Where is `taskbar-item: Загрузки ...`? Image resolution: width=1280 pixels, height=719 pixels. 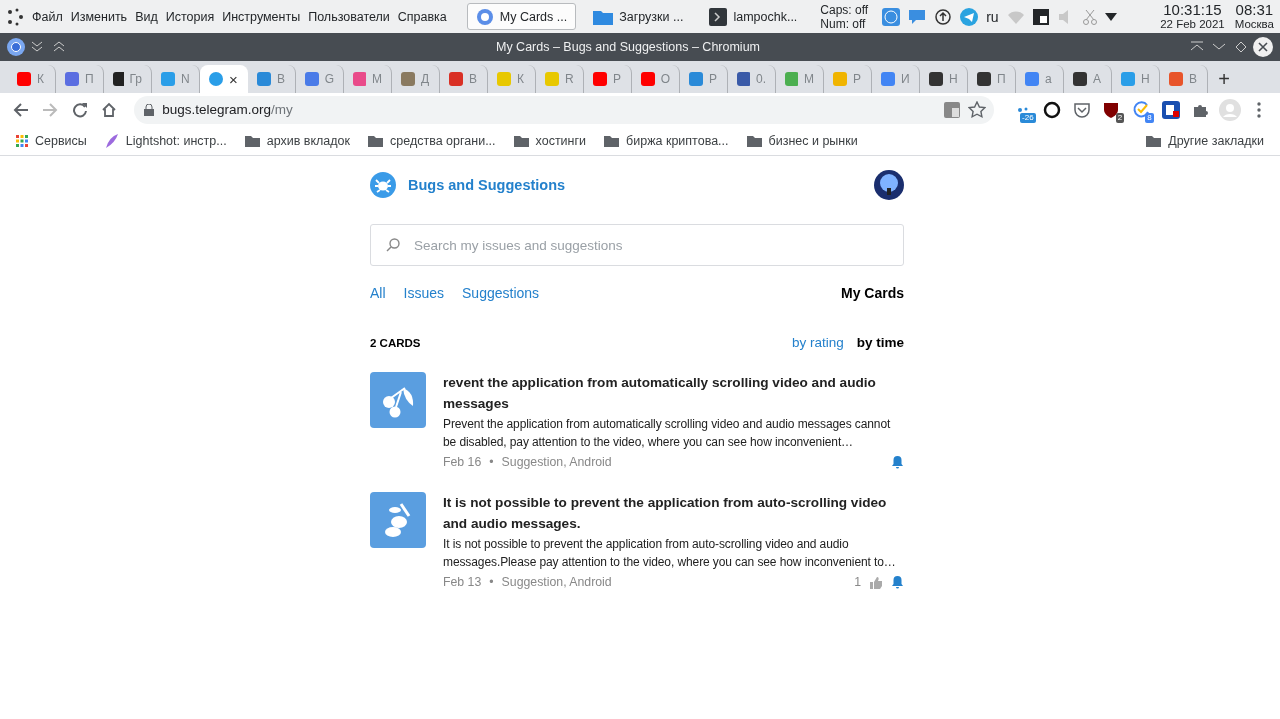 taskbar-item: Загрузки ... is located at coordinates (638, 16).